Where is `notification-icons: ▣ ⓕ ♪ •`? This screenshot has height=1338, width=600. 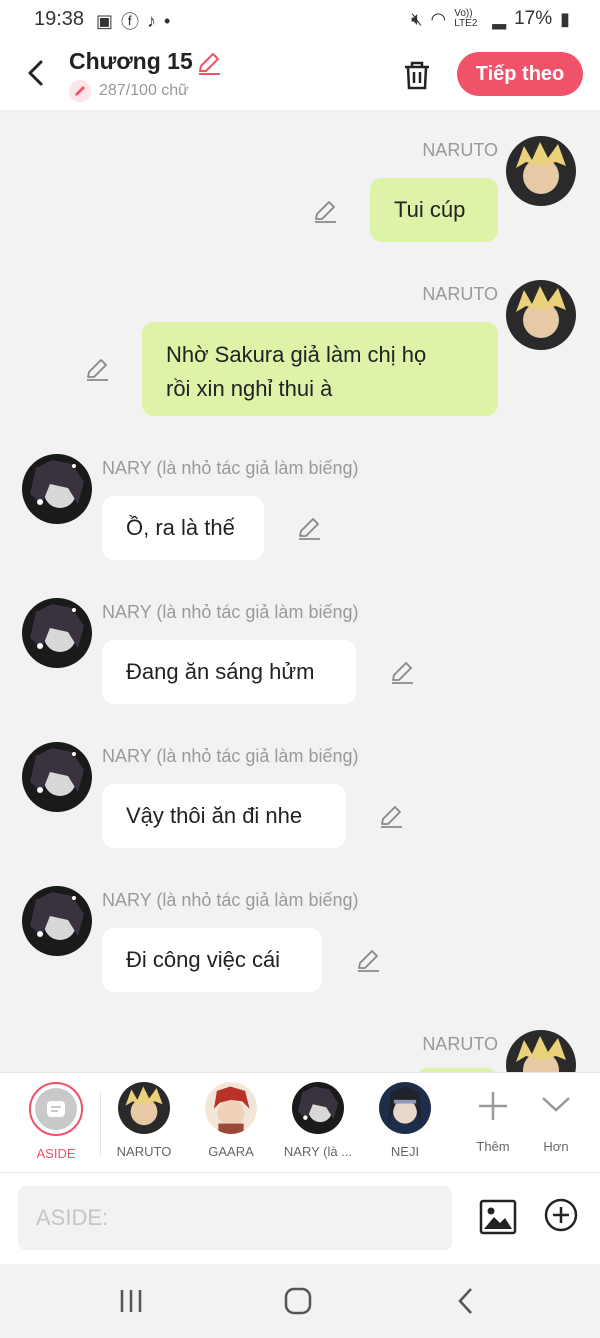
notification-icons: ▣ ⓕ ♪ • is located at coordinates (133, 21).